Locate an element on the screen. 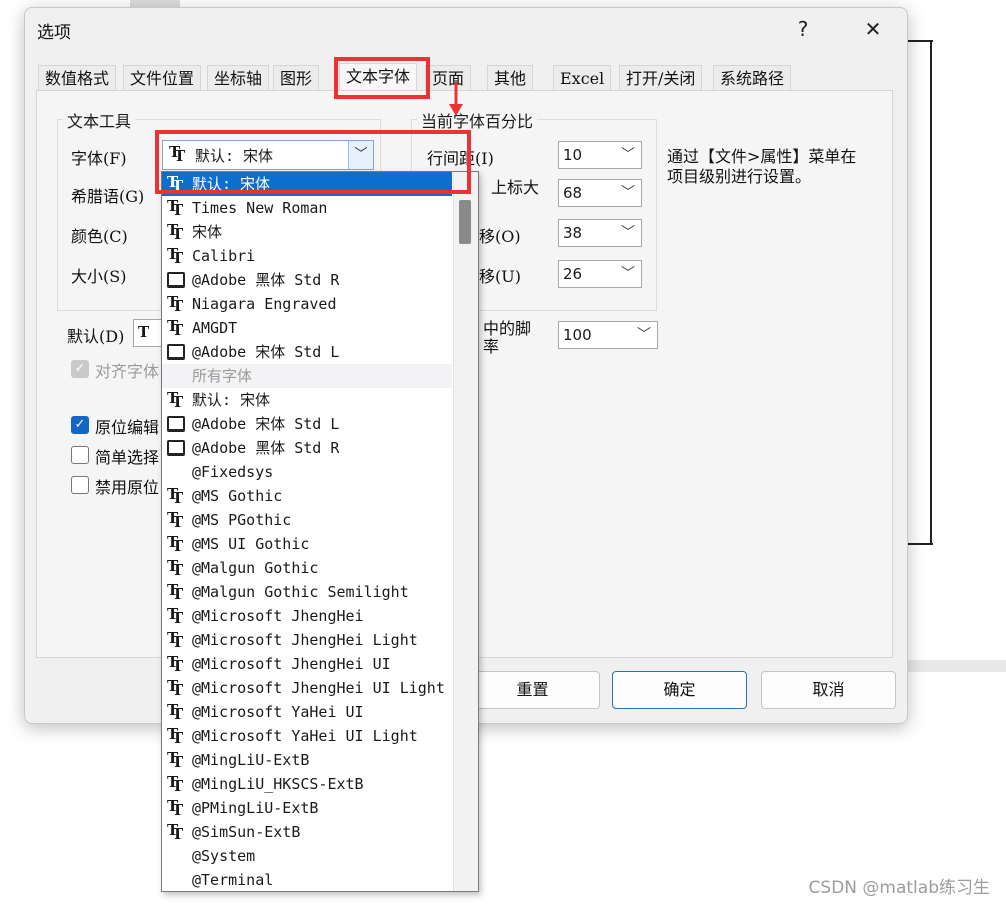 The image size is (1006, 906). font-list-item: T T @PMingLiU-ExtB is located at coordinates (307, 808).